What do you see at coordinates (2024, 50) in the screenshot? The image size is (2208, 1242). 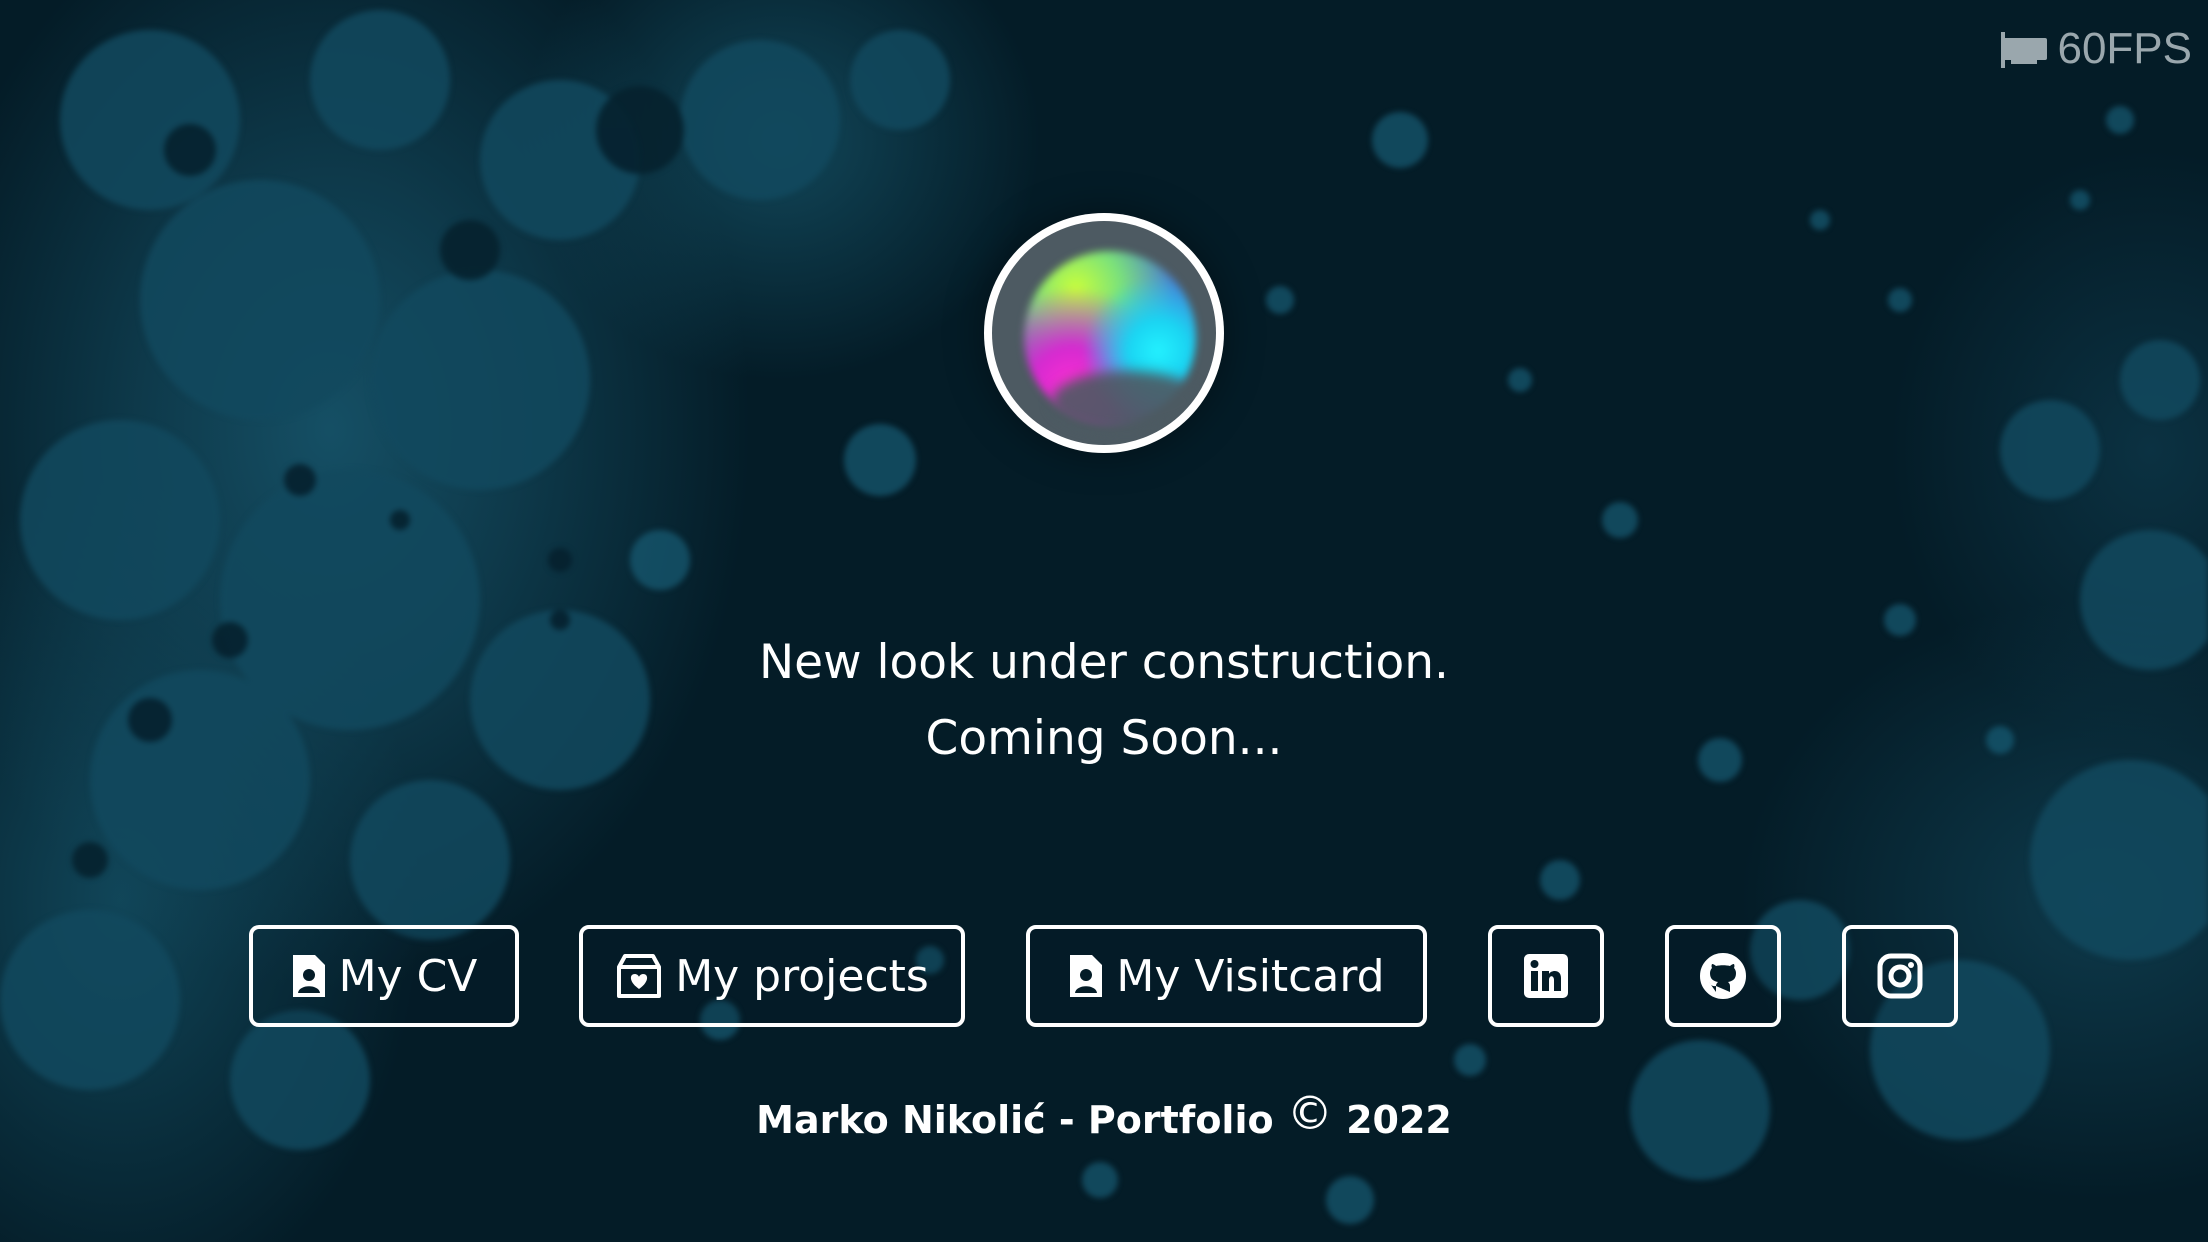 I see `gpu-card-icon` at bounding box center [2024, 50].